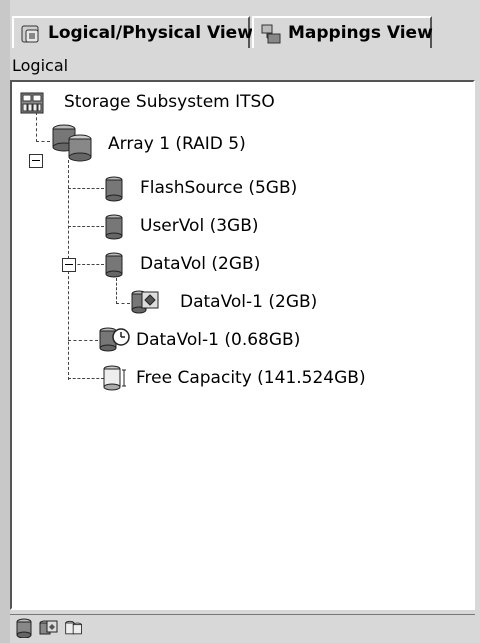  I want to click on uservol-label: UserVol (3GB), so click(199, 226).